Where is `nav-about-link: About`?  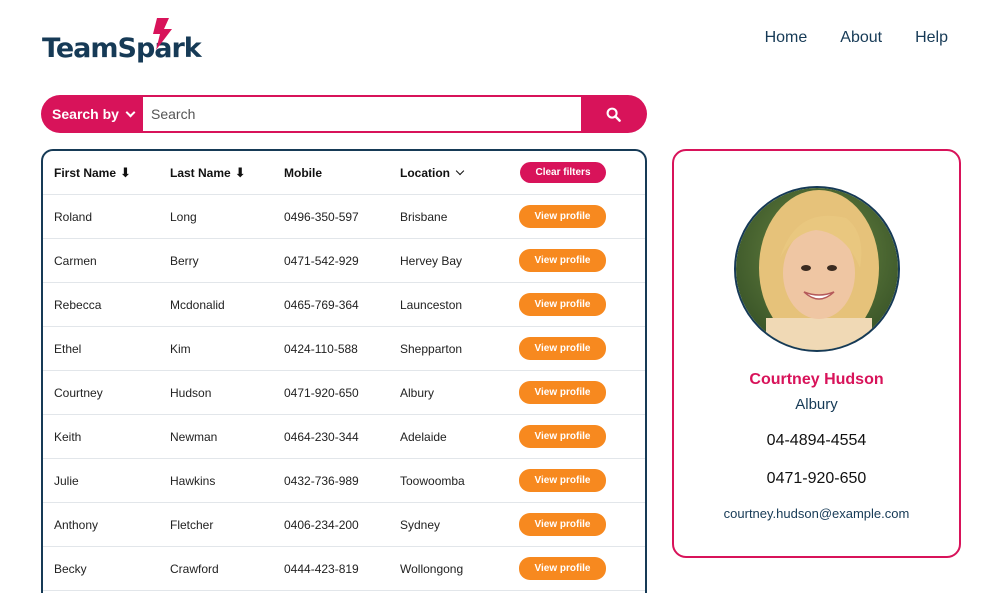
nav-about-link: About is located at coordinates (861, 38).